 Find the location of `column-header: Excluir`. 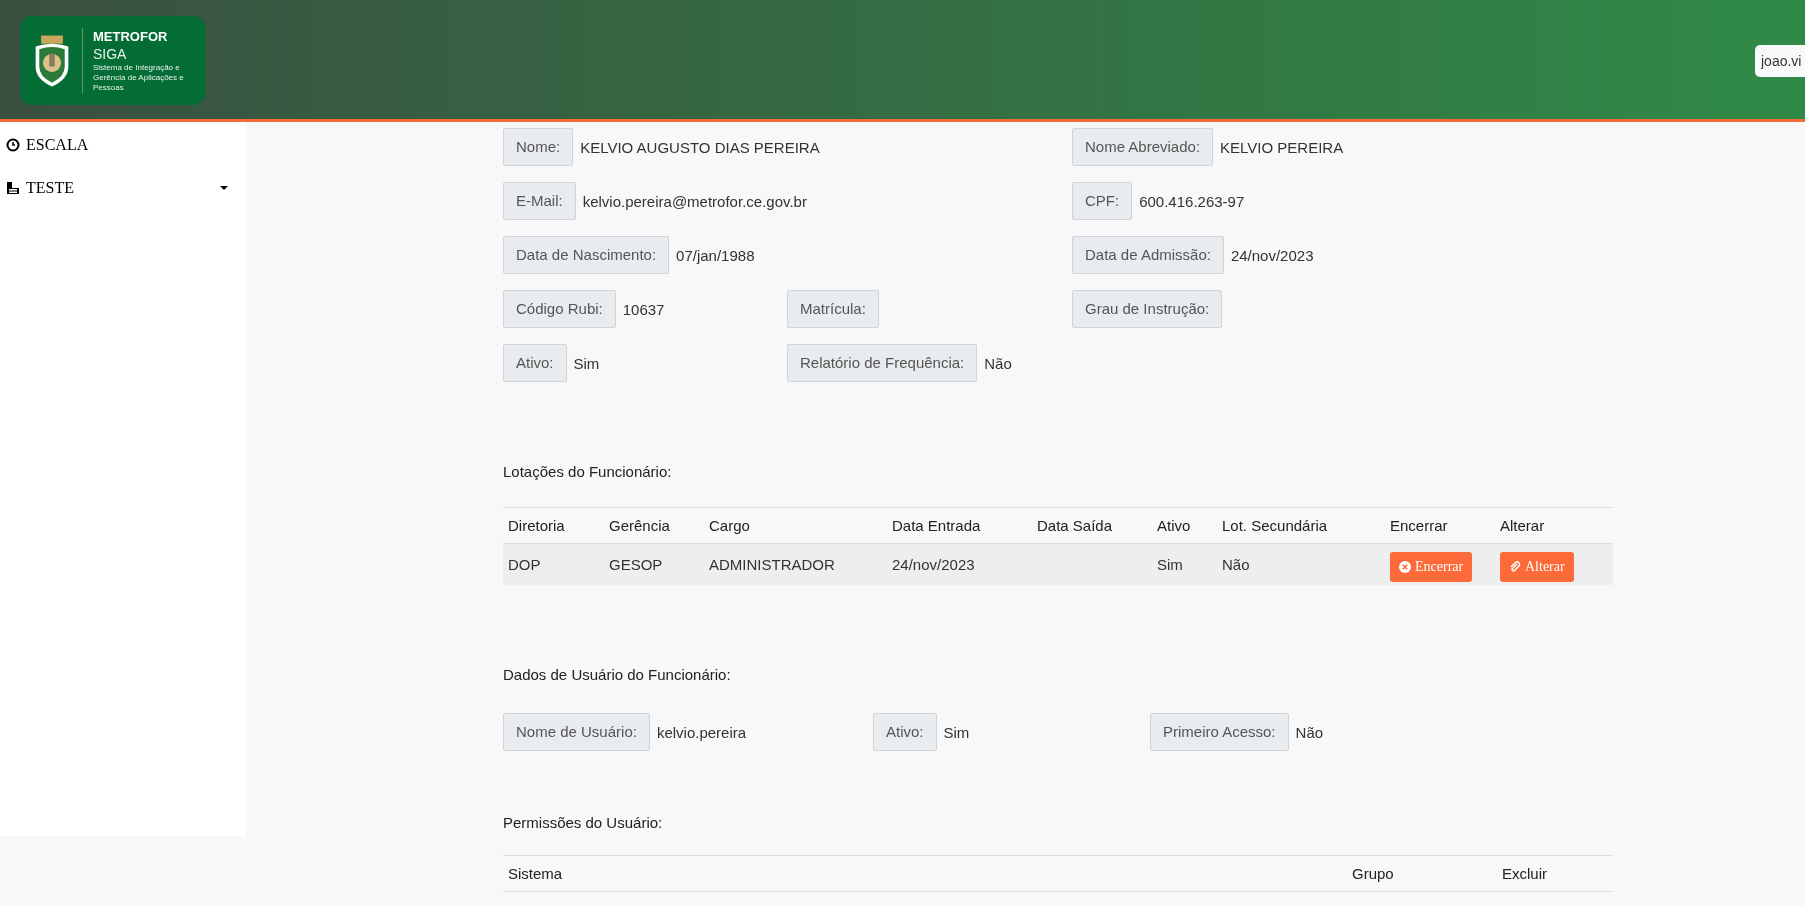

column-header: Excluir is located at coordinates (1555, 873).